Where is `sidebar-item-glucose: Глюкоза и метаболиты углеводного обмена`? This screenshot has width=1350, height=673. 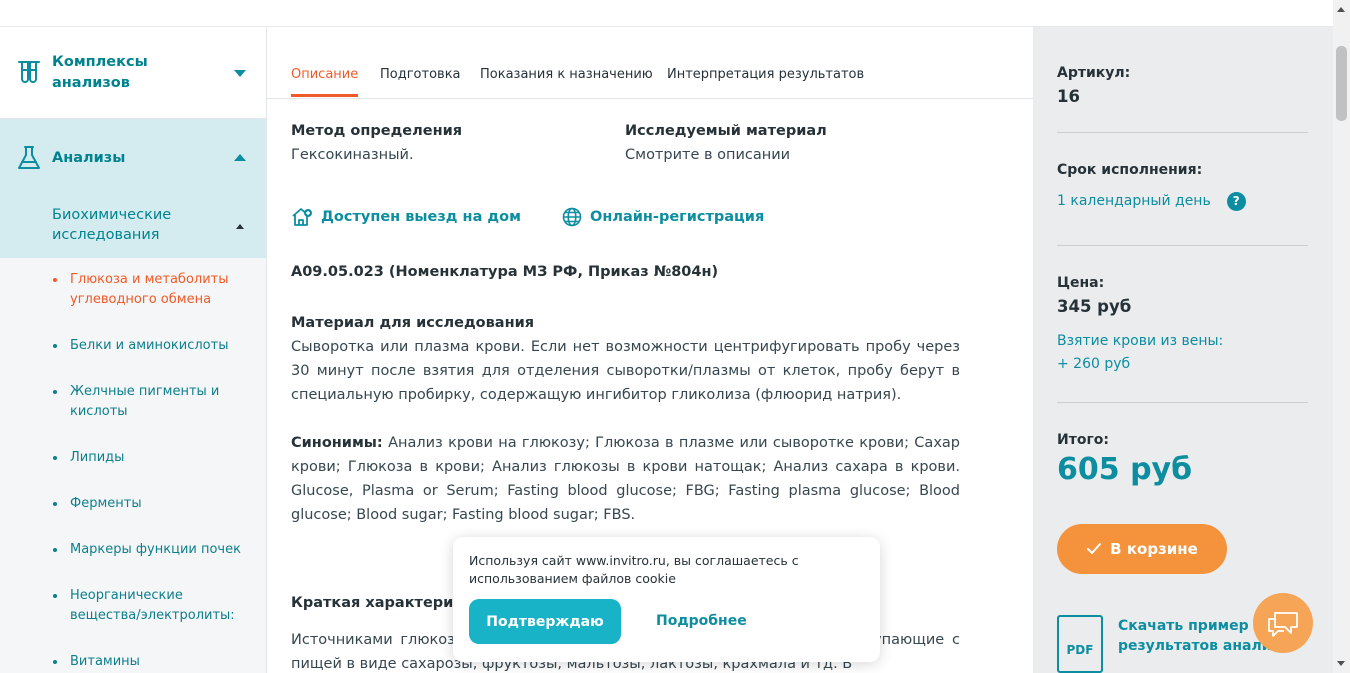 sidebar-item-glucose: Глюкоза и метаболиты углеводного обмена is located at coordinates (133, 290).